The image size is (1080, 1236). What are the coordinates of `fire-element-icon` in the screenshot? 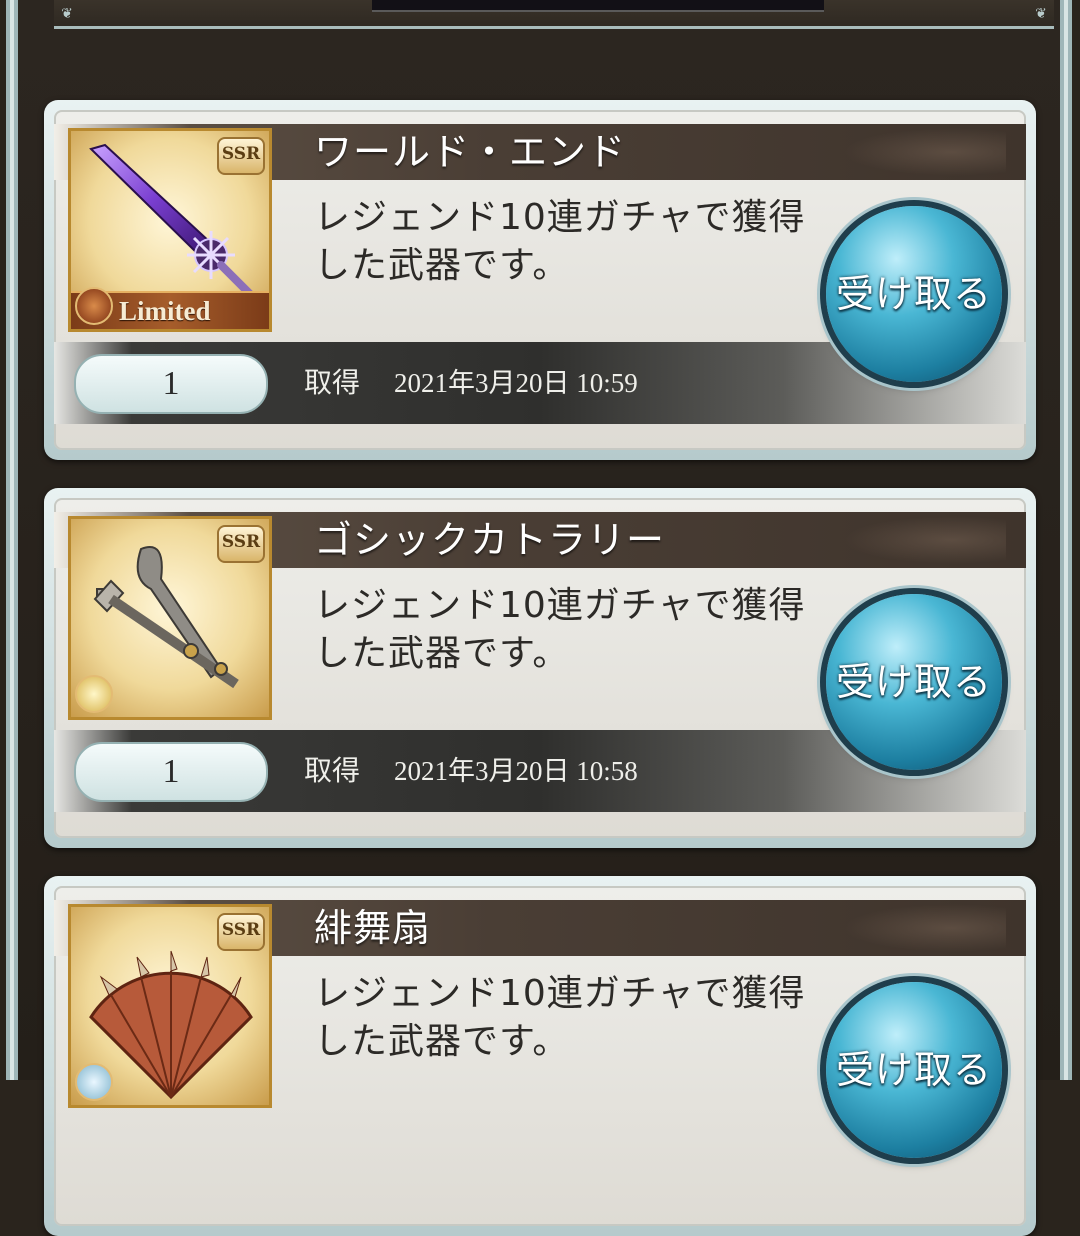 It's located at (94, 306).